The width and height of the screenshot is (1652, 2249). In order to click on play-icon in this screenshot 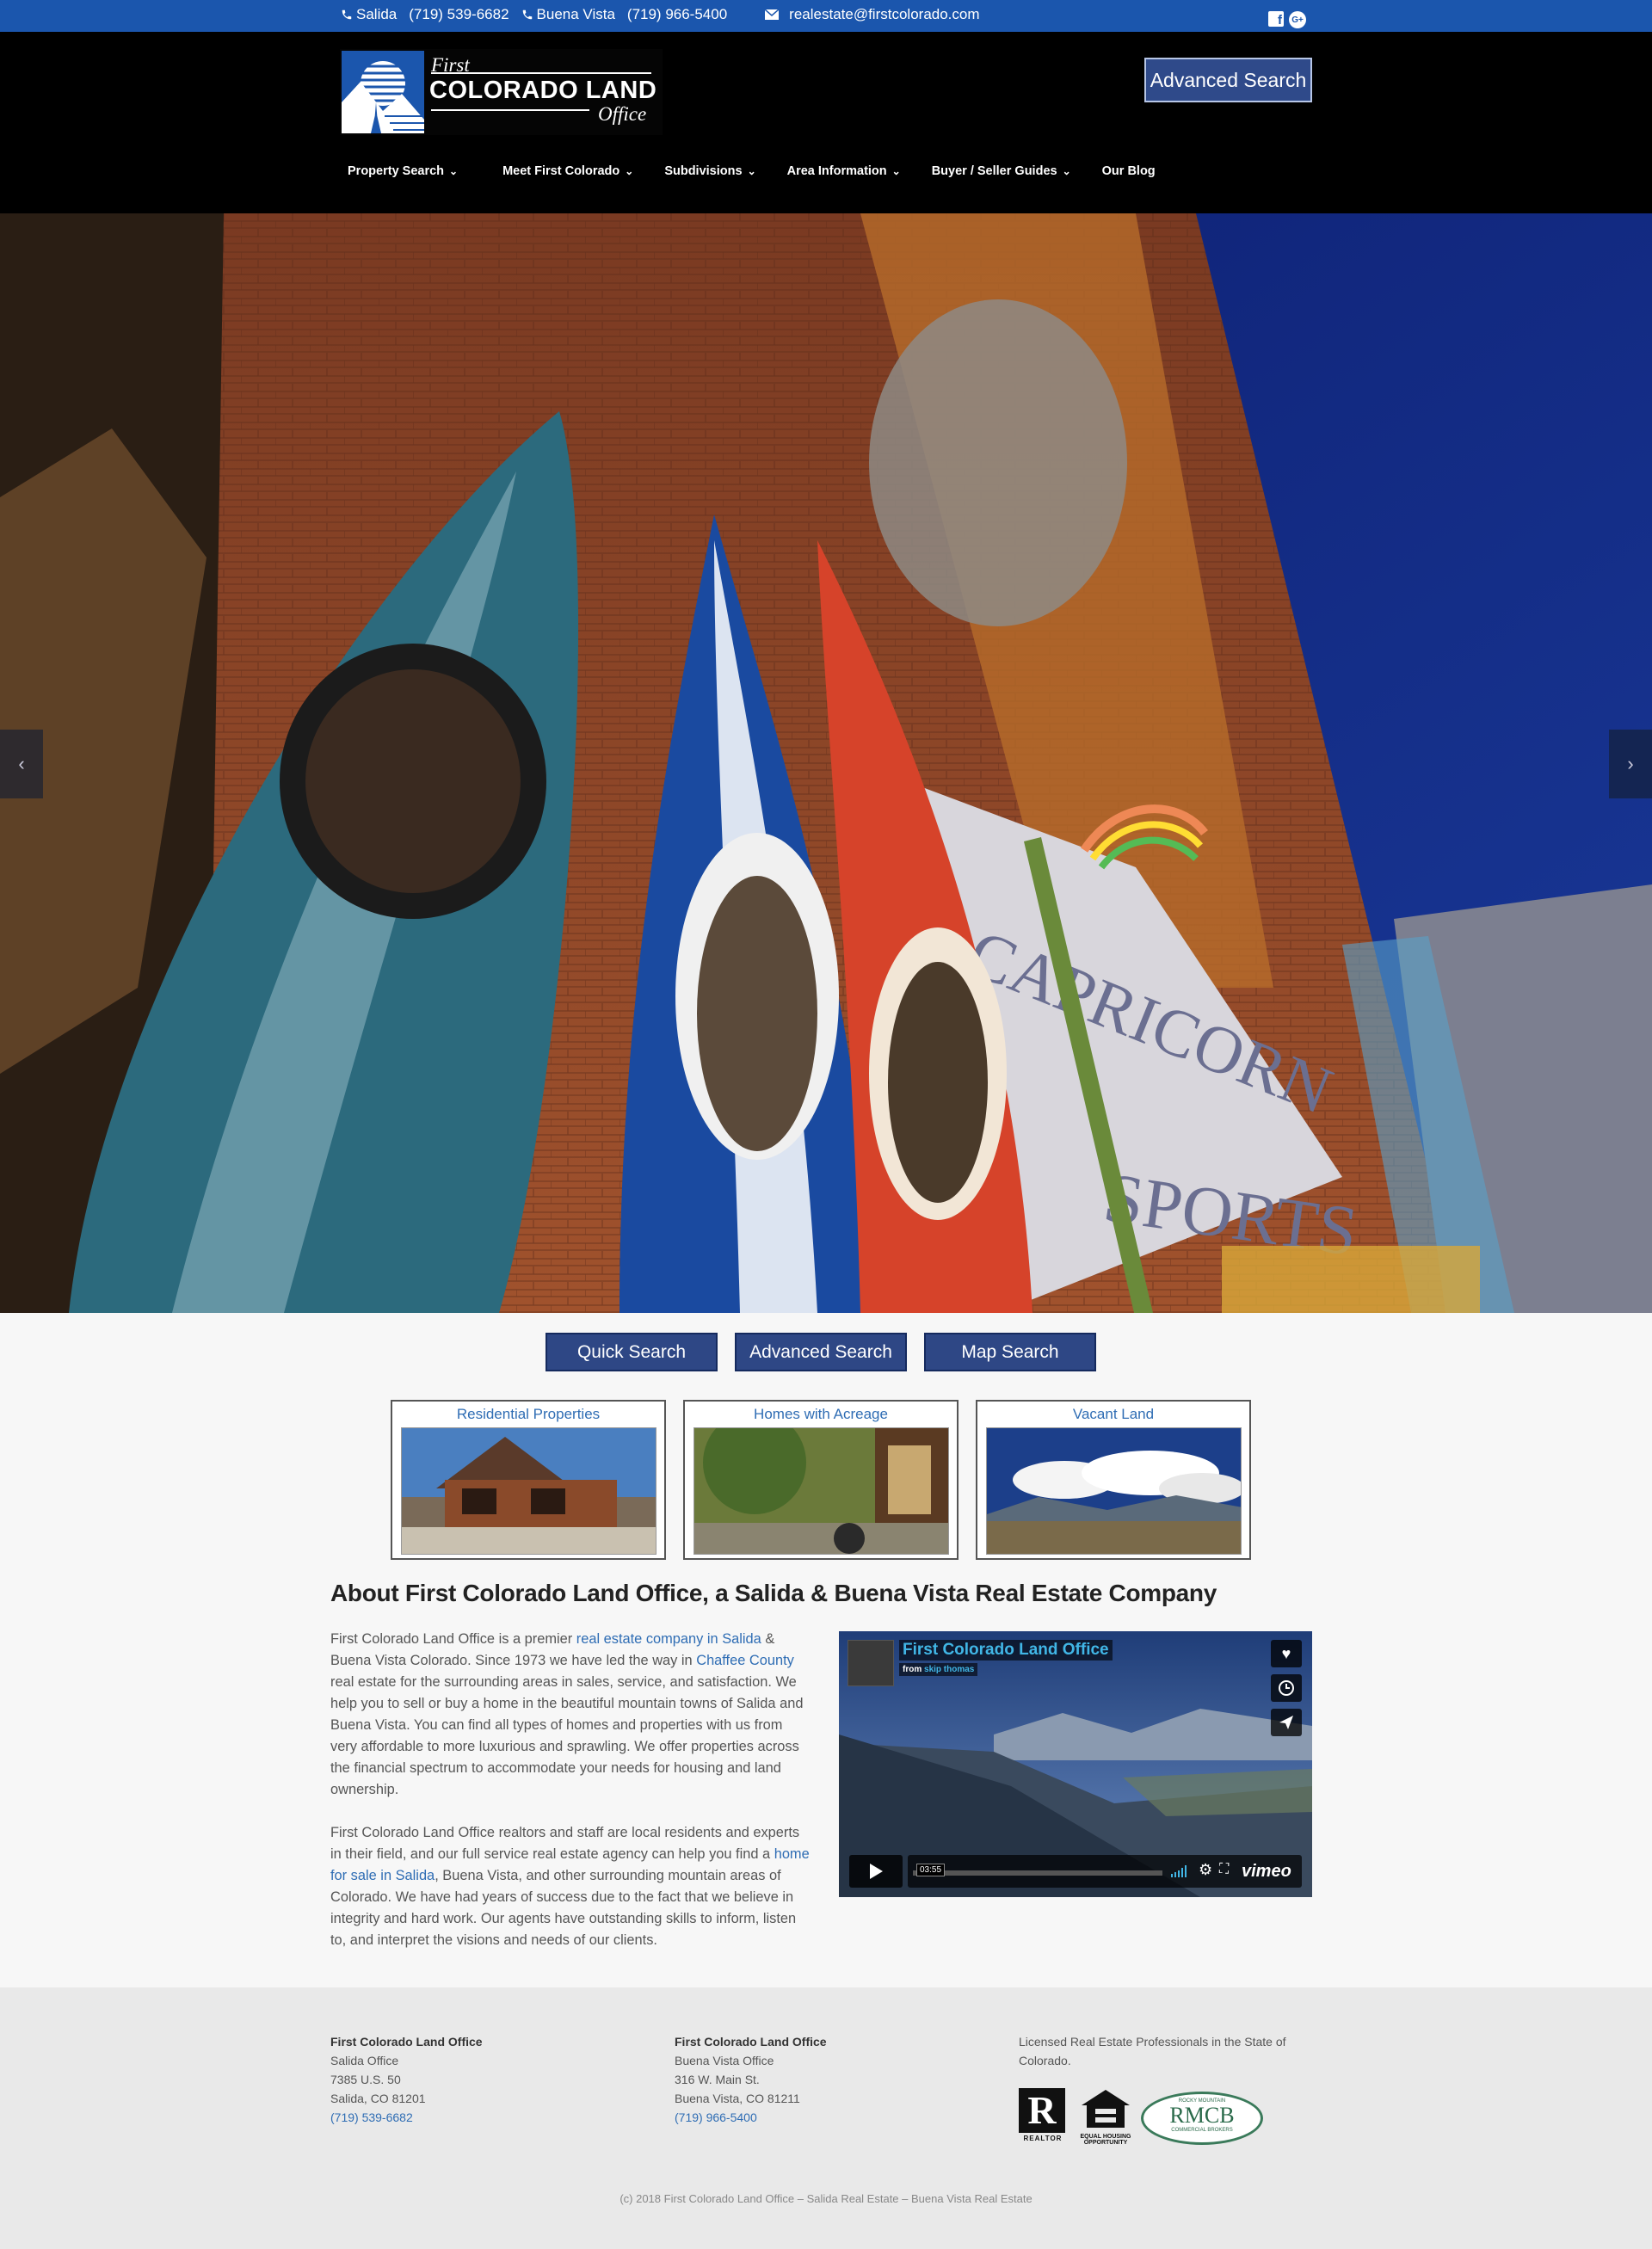, I will do `click(876, 1871)`.